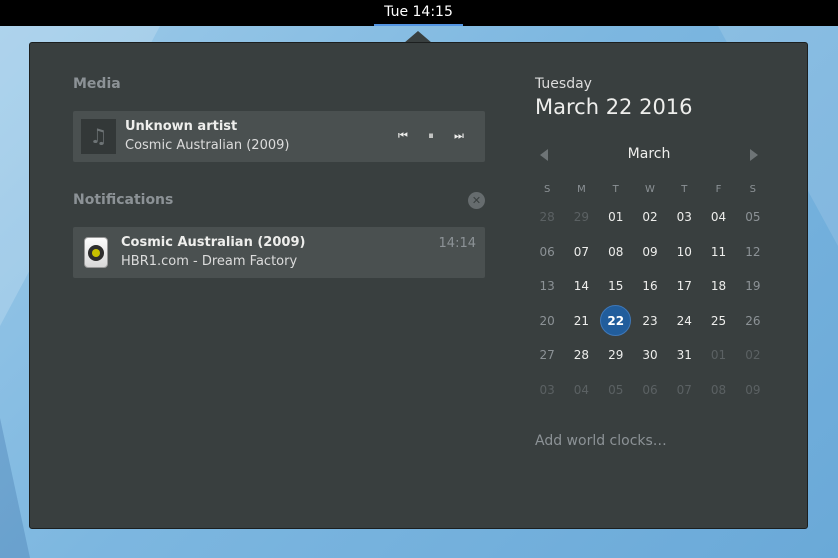 The height and width of the screenshot is (558, 838). I want to click on calendar-day: 25, so click(718, 321).